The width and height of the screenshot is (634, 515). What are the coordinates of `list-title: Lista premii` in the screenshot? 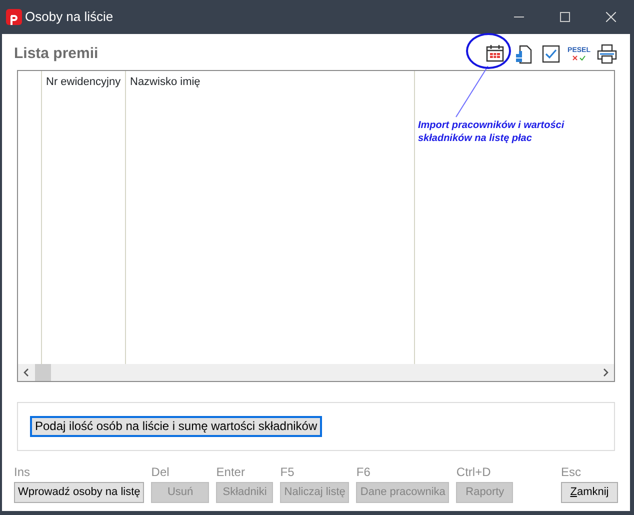 It's located at (57, 54).